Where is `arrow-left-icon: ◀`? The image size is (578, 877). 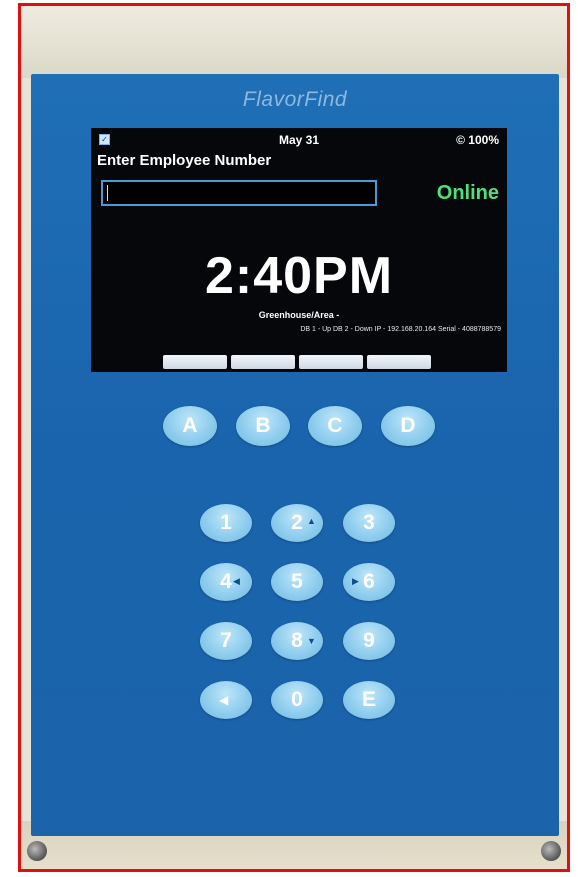 arrow-left-icon: ◀ is located at coordinates (236, 581).